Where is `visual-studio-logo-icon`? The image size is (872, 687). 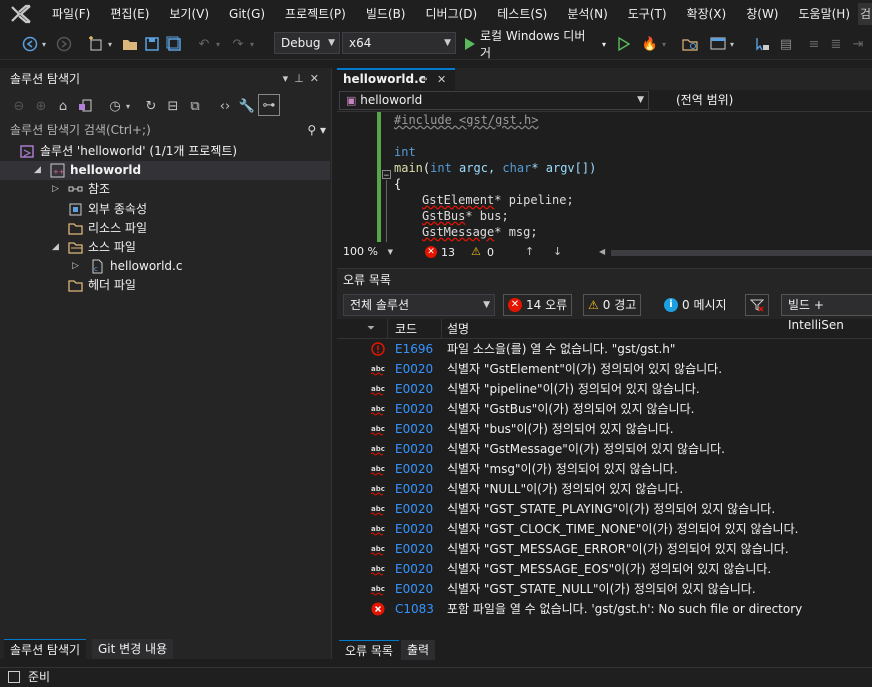 visual-studio-logo-icon is located at coordinates (21, 14).